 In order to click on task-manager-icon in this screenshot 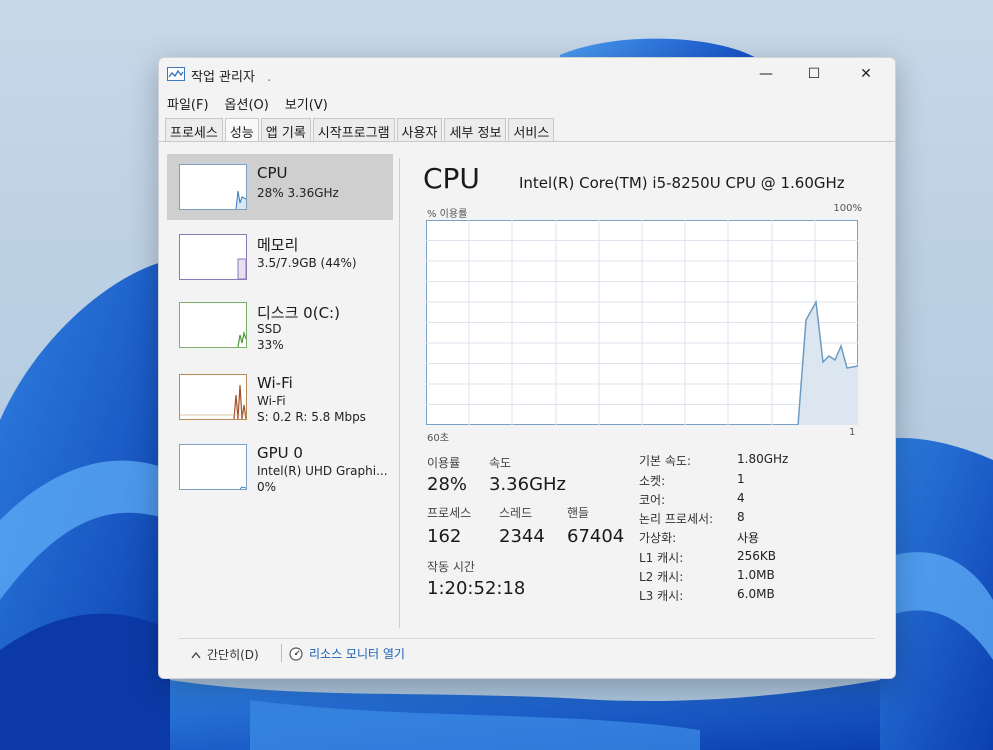, I will do `click(176, 74)`.